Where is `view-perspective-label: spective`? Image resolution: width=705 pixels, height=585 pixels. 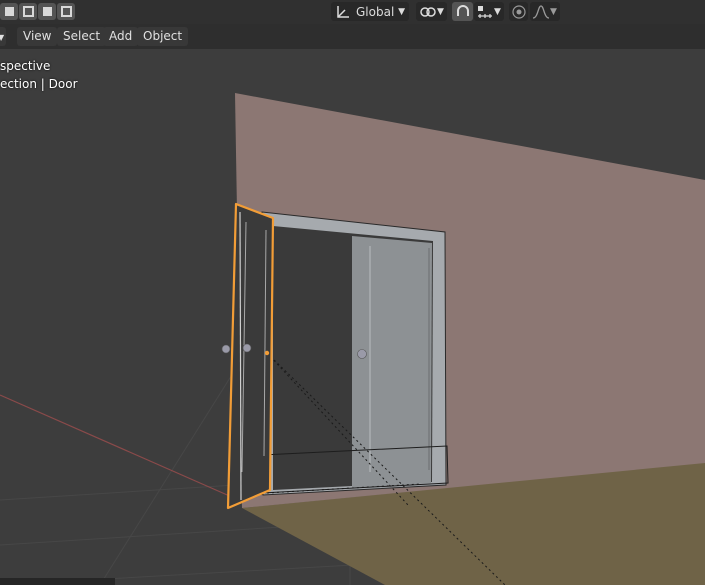 view-perspective-label: spective is located at coordinates (25, 66).